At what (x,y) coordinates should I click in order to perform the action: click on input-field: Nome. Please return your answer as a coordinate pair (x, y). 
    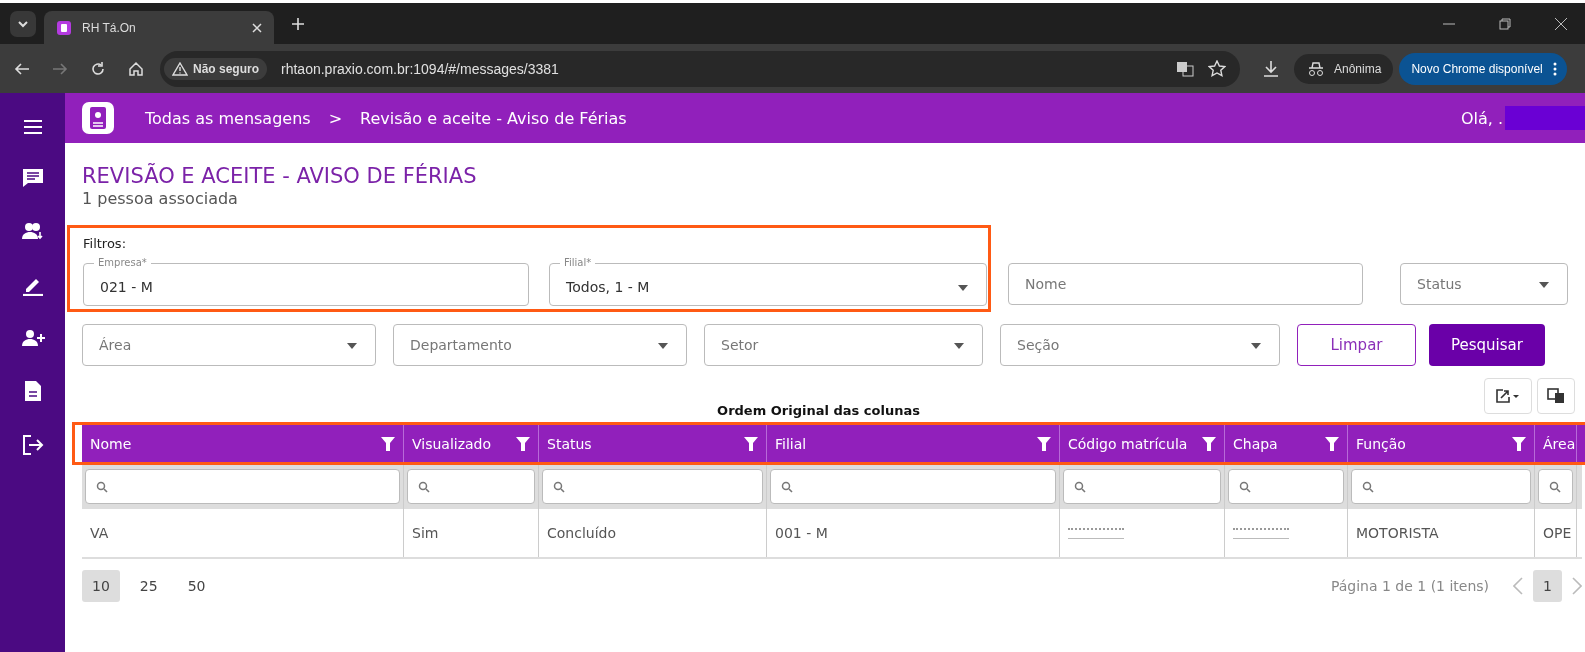
    Looking at the image, I should click on (1185, 284).